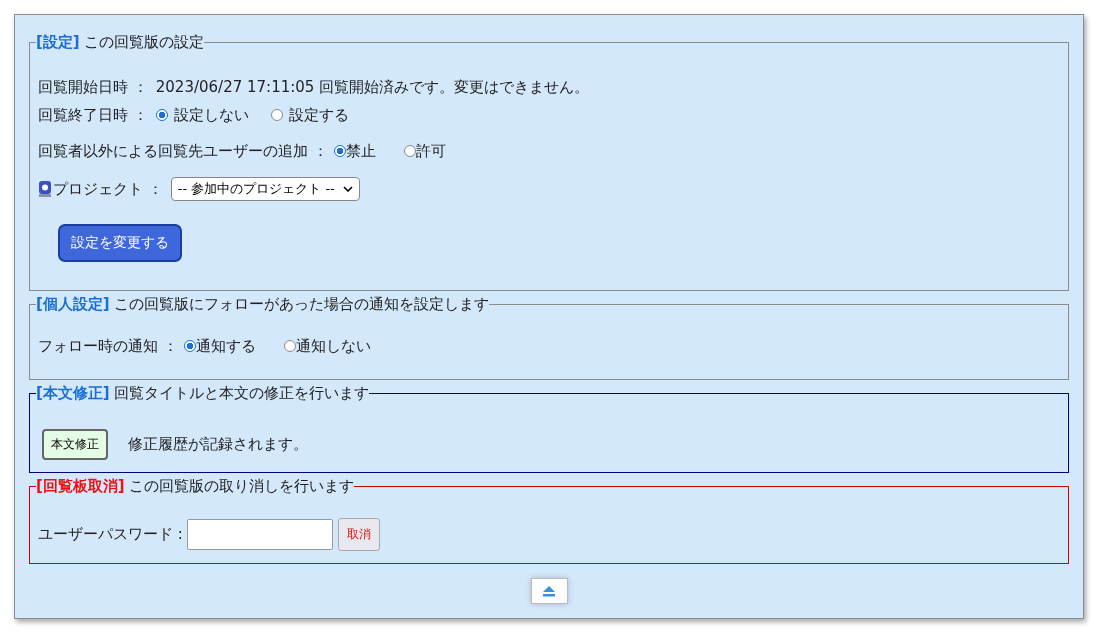  What do you see at coordinates (120, 243) in the screenshot?
I see `change-settings-button: 設定を変更する` at bounding box center [120, 243].